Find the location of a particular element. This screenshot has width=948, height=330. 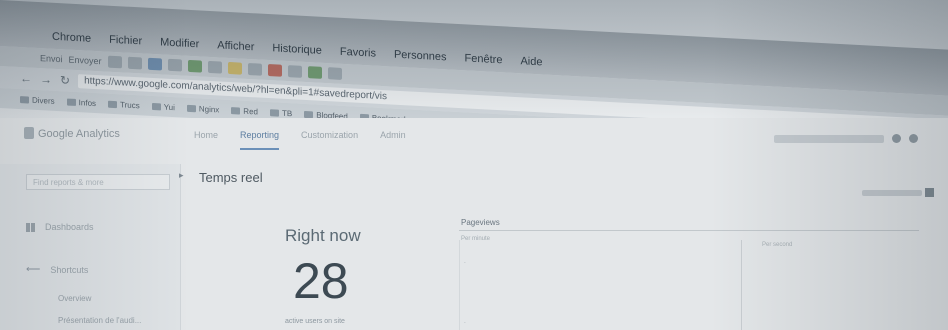

menu-favoris: Favoris is located at coordinates (358, 56).